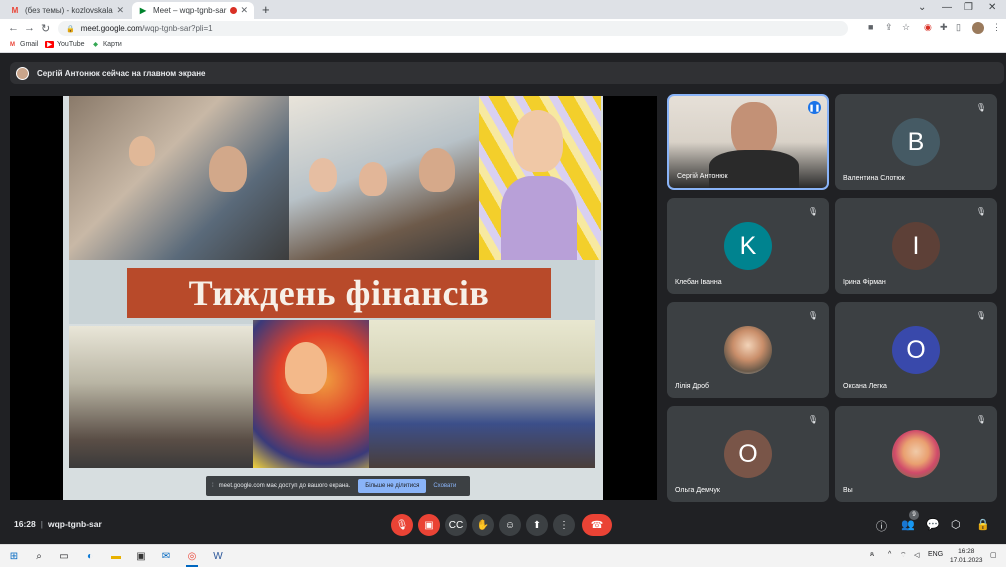  I want to click on camera-icon: ■, so click(870, 27).